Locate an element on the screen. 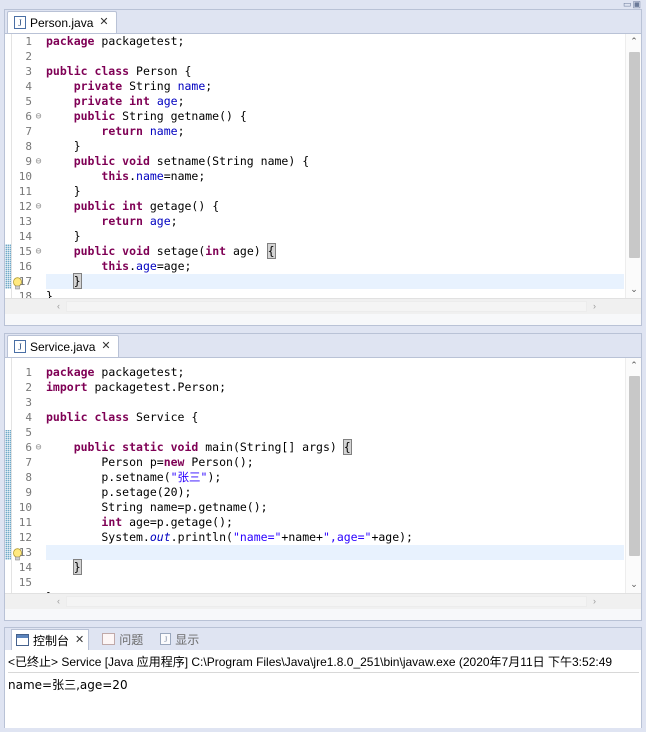 The height and width of the screenshot is (732, 646). code-line: String name=p.getname(); is located at coordinates (157, 507).